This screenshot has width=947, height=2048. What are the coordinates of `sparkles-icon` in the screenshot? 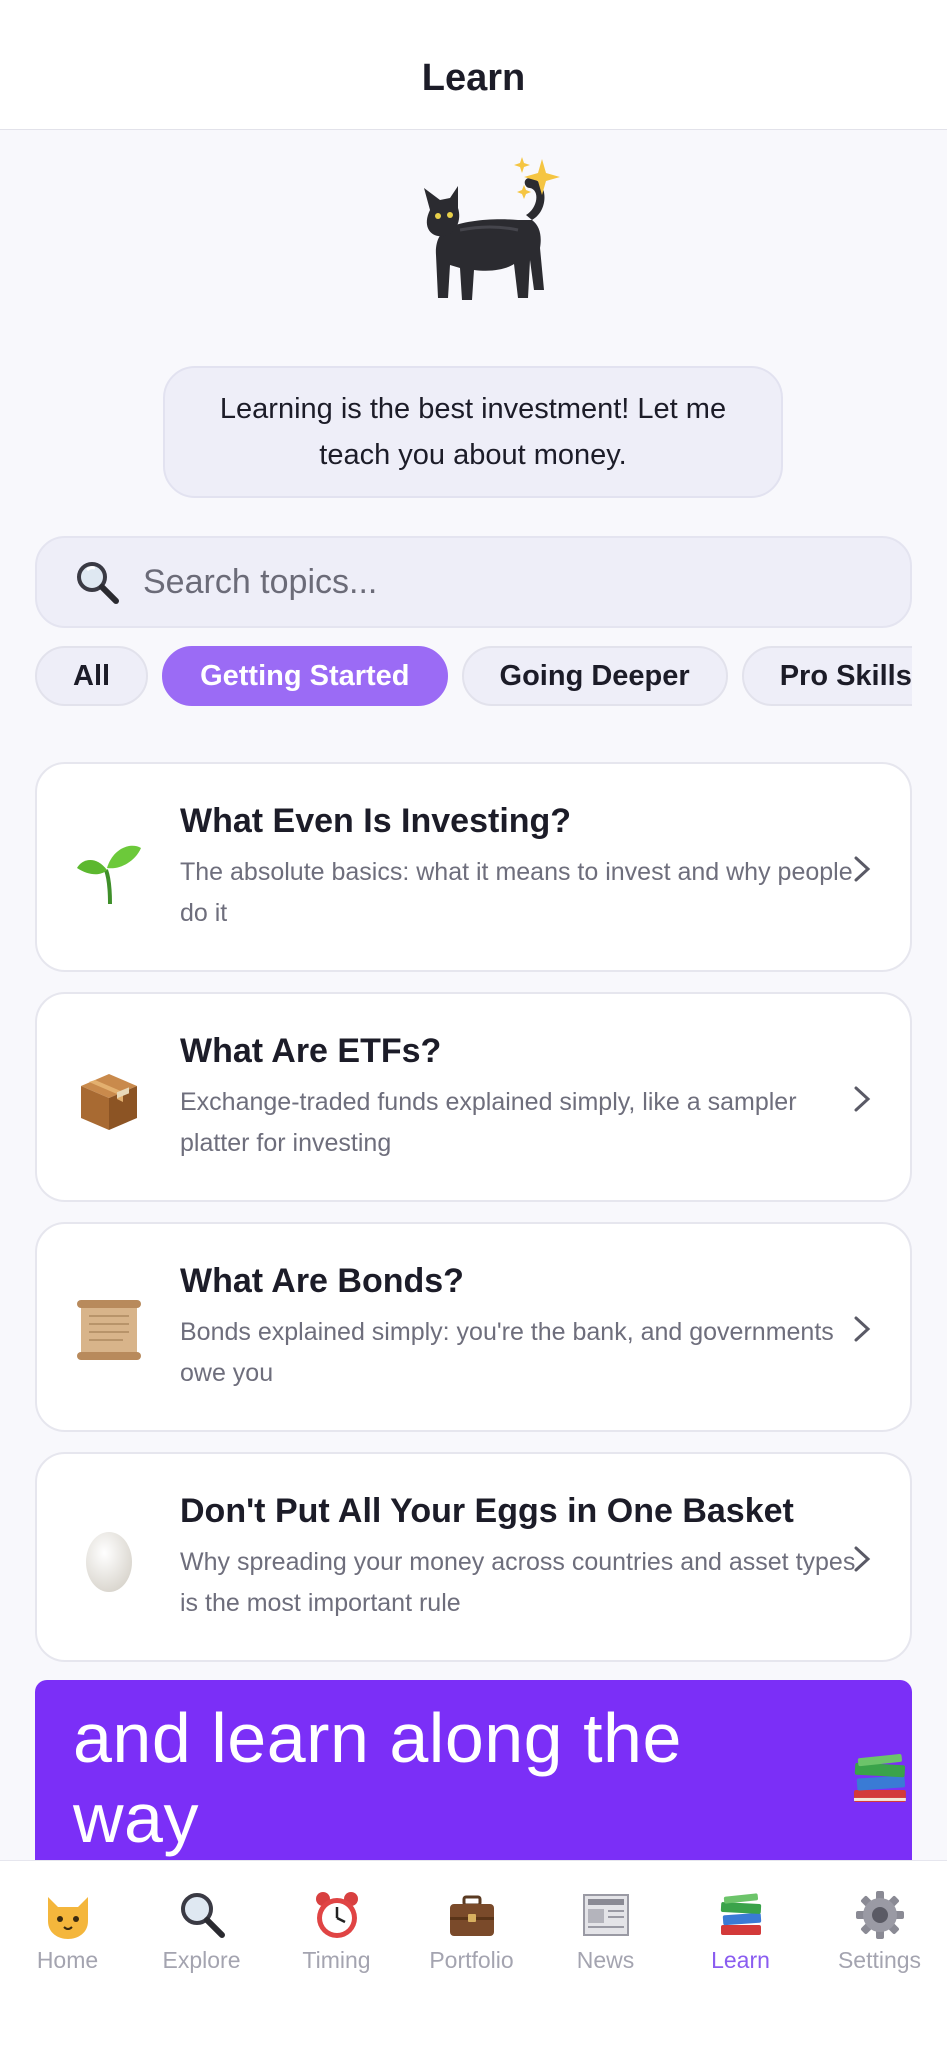 It's located at (537, 178).